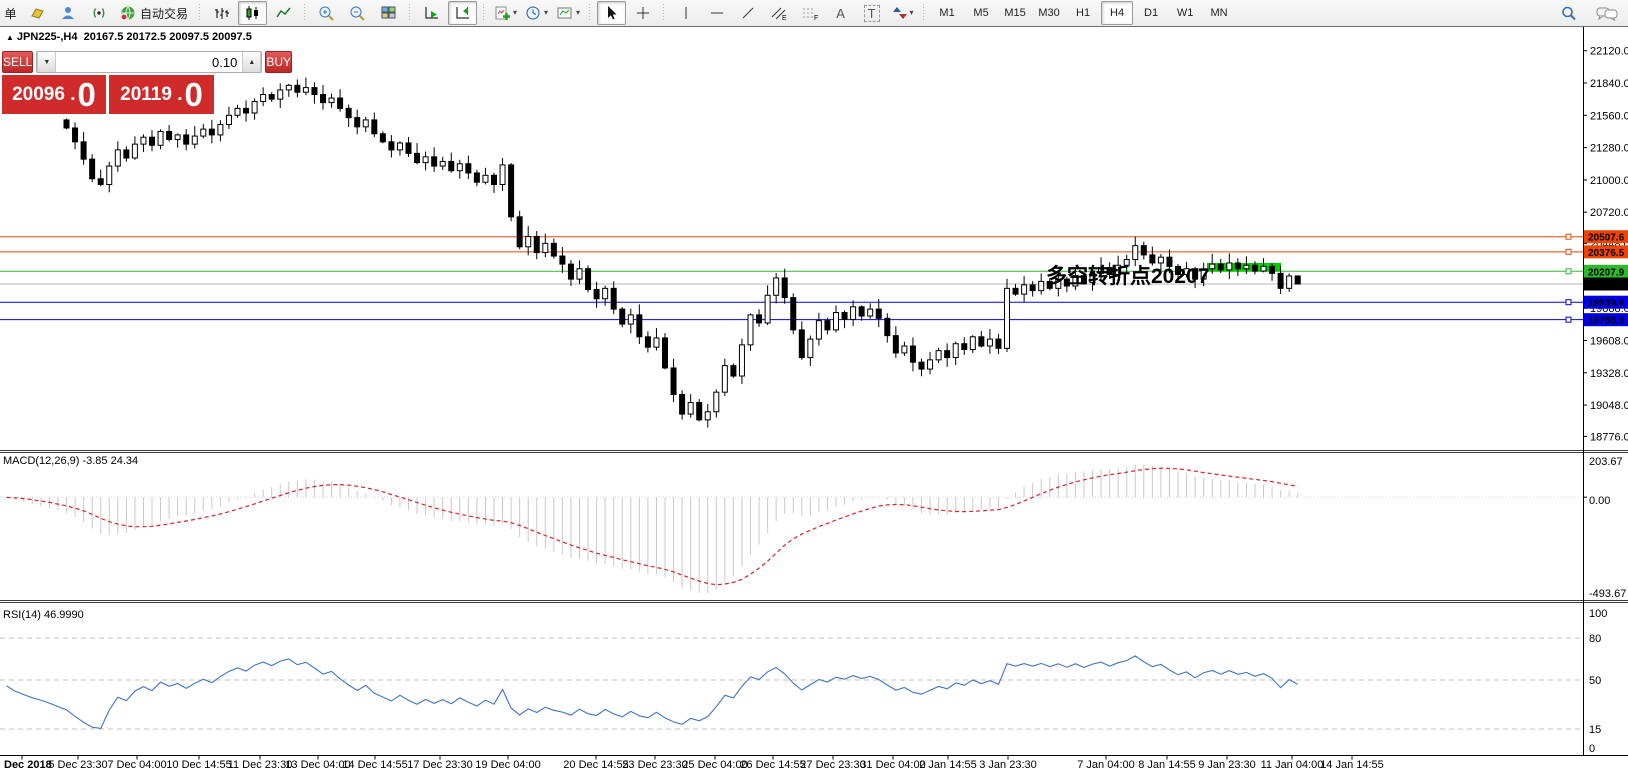 This screenshot has width=1628, height=774. Describe the element at coordinates (326, 13) in the screenshot. I see `zoom-in-icon` at that location.